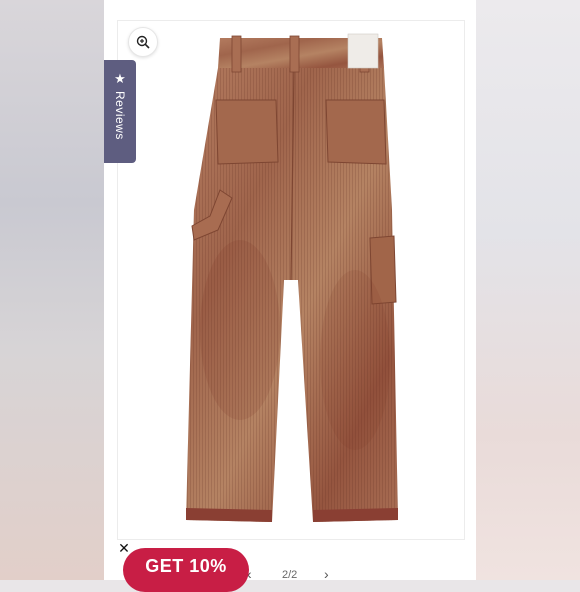 The height and width of the screenshot is (592, 580). Describe the element at coordinates (120, 78) in the screenshot. I see `star-icon: ★` at that location.